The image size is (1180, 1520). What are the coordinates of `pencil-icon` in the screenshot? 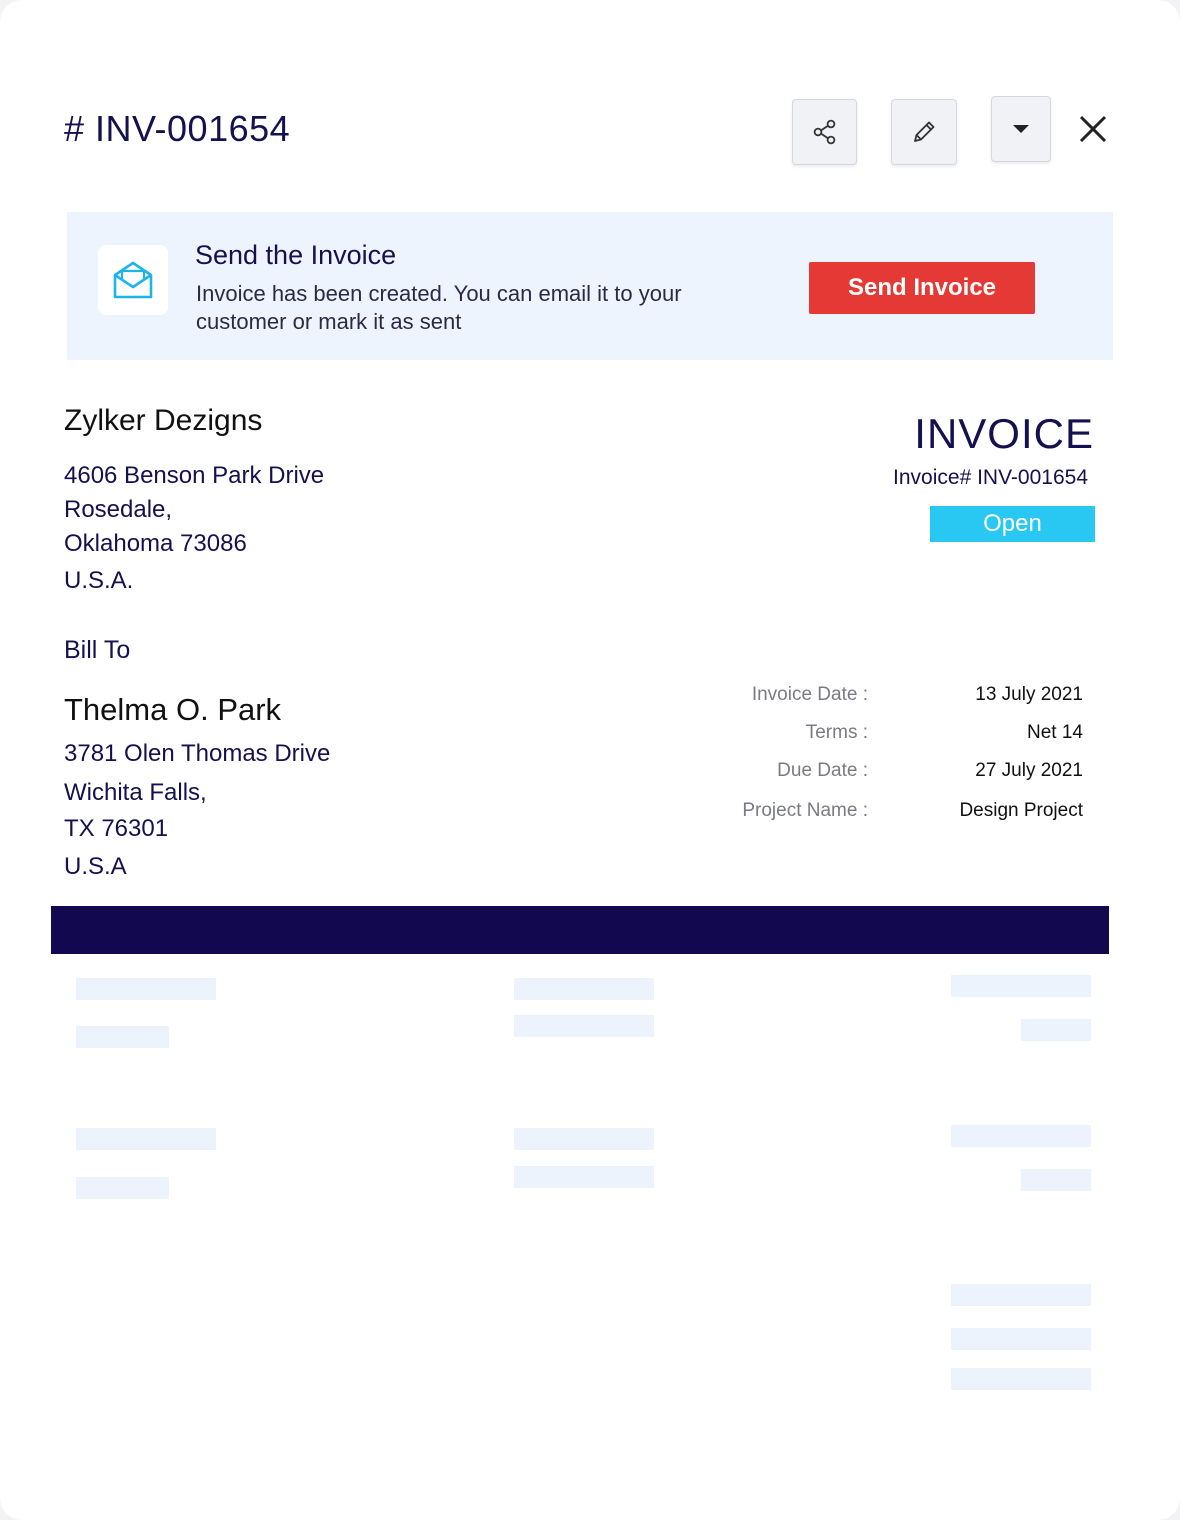 It's located at (924, 131).